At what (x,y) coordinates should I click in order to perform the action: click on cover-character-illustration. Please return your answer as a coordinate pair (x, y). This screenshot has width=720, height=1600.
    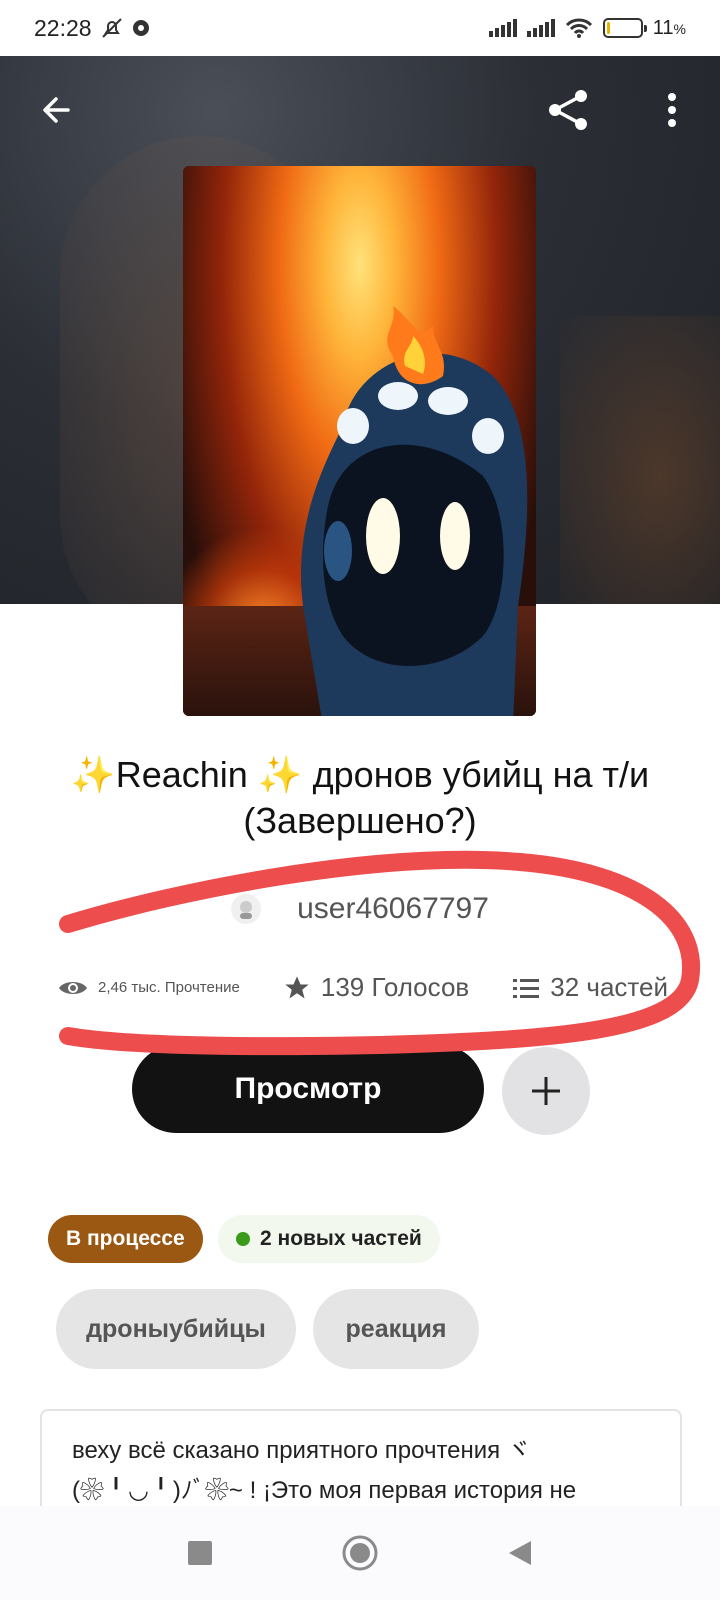
    Looking at the image, I should click on (414, 511).